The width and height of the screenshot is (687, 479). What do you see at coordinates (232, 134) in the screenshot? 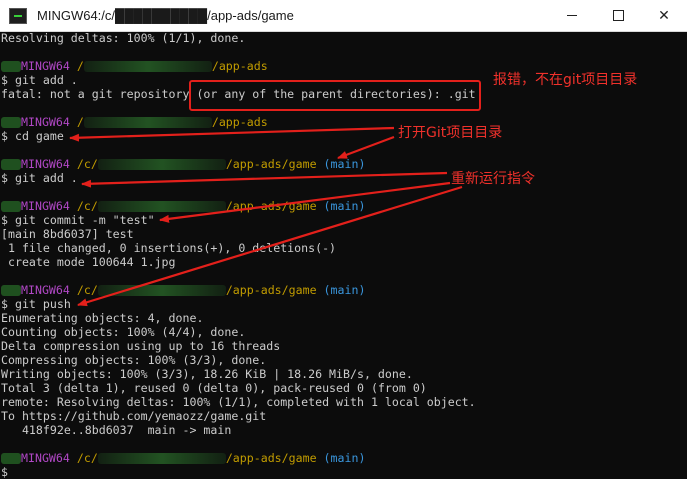
I see `arrow-to-cd-game` at bounding box center [232, 134].